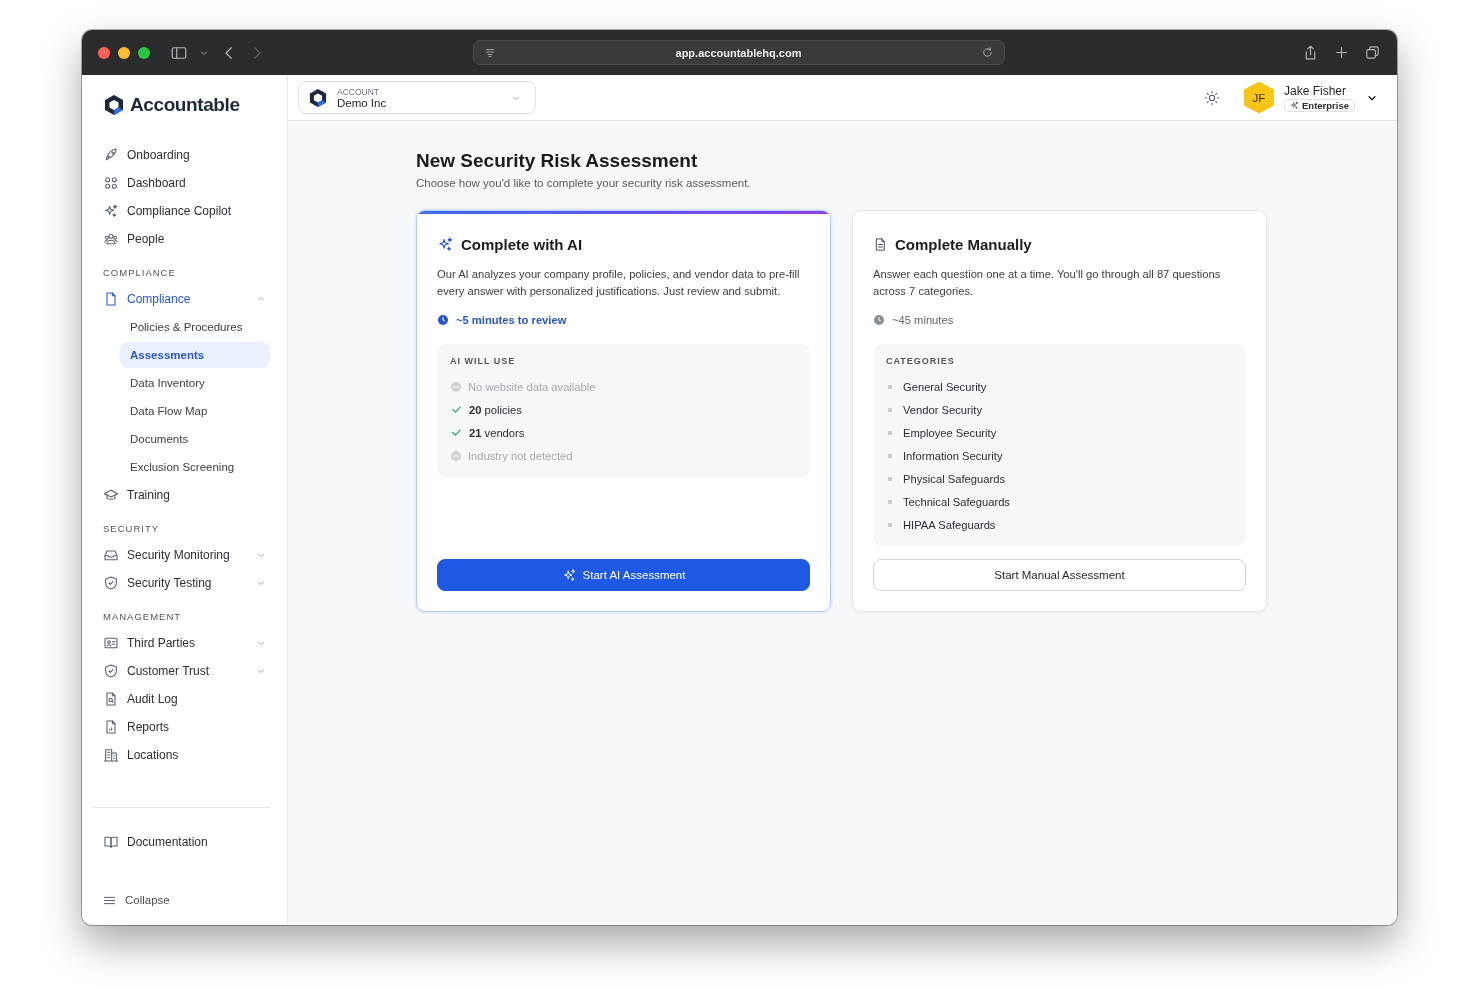  Describe the element at coordinates (111, 727) in the screenshot. I see `document-chart-icon` at that location.